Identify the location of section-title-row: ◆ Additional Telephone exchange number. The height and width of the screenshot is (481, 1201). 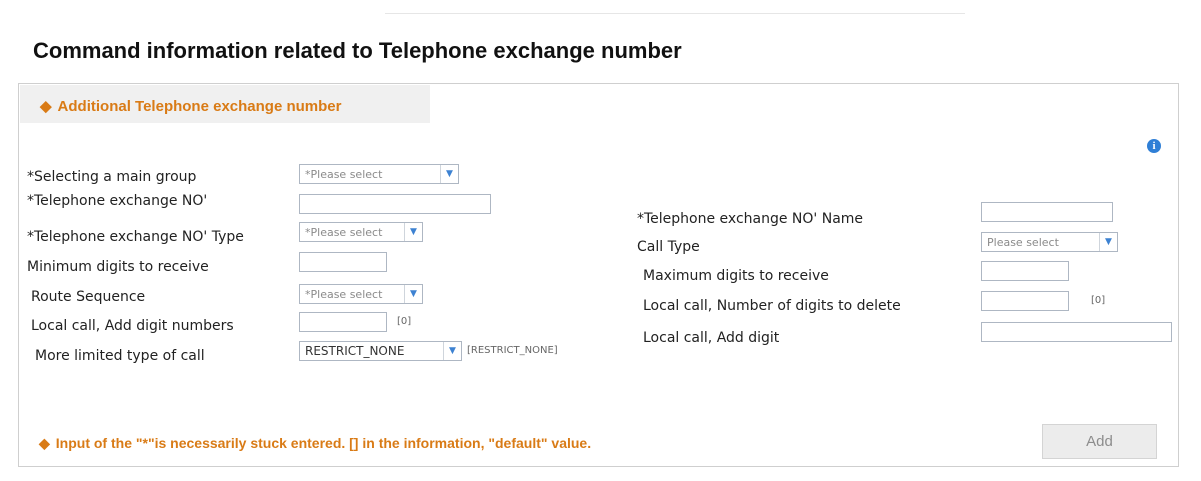
(190, 106).